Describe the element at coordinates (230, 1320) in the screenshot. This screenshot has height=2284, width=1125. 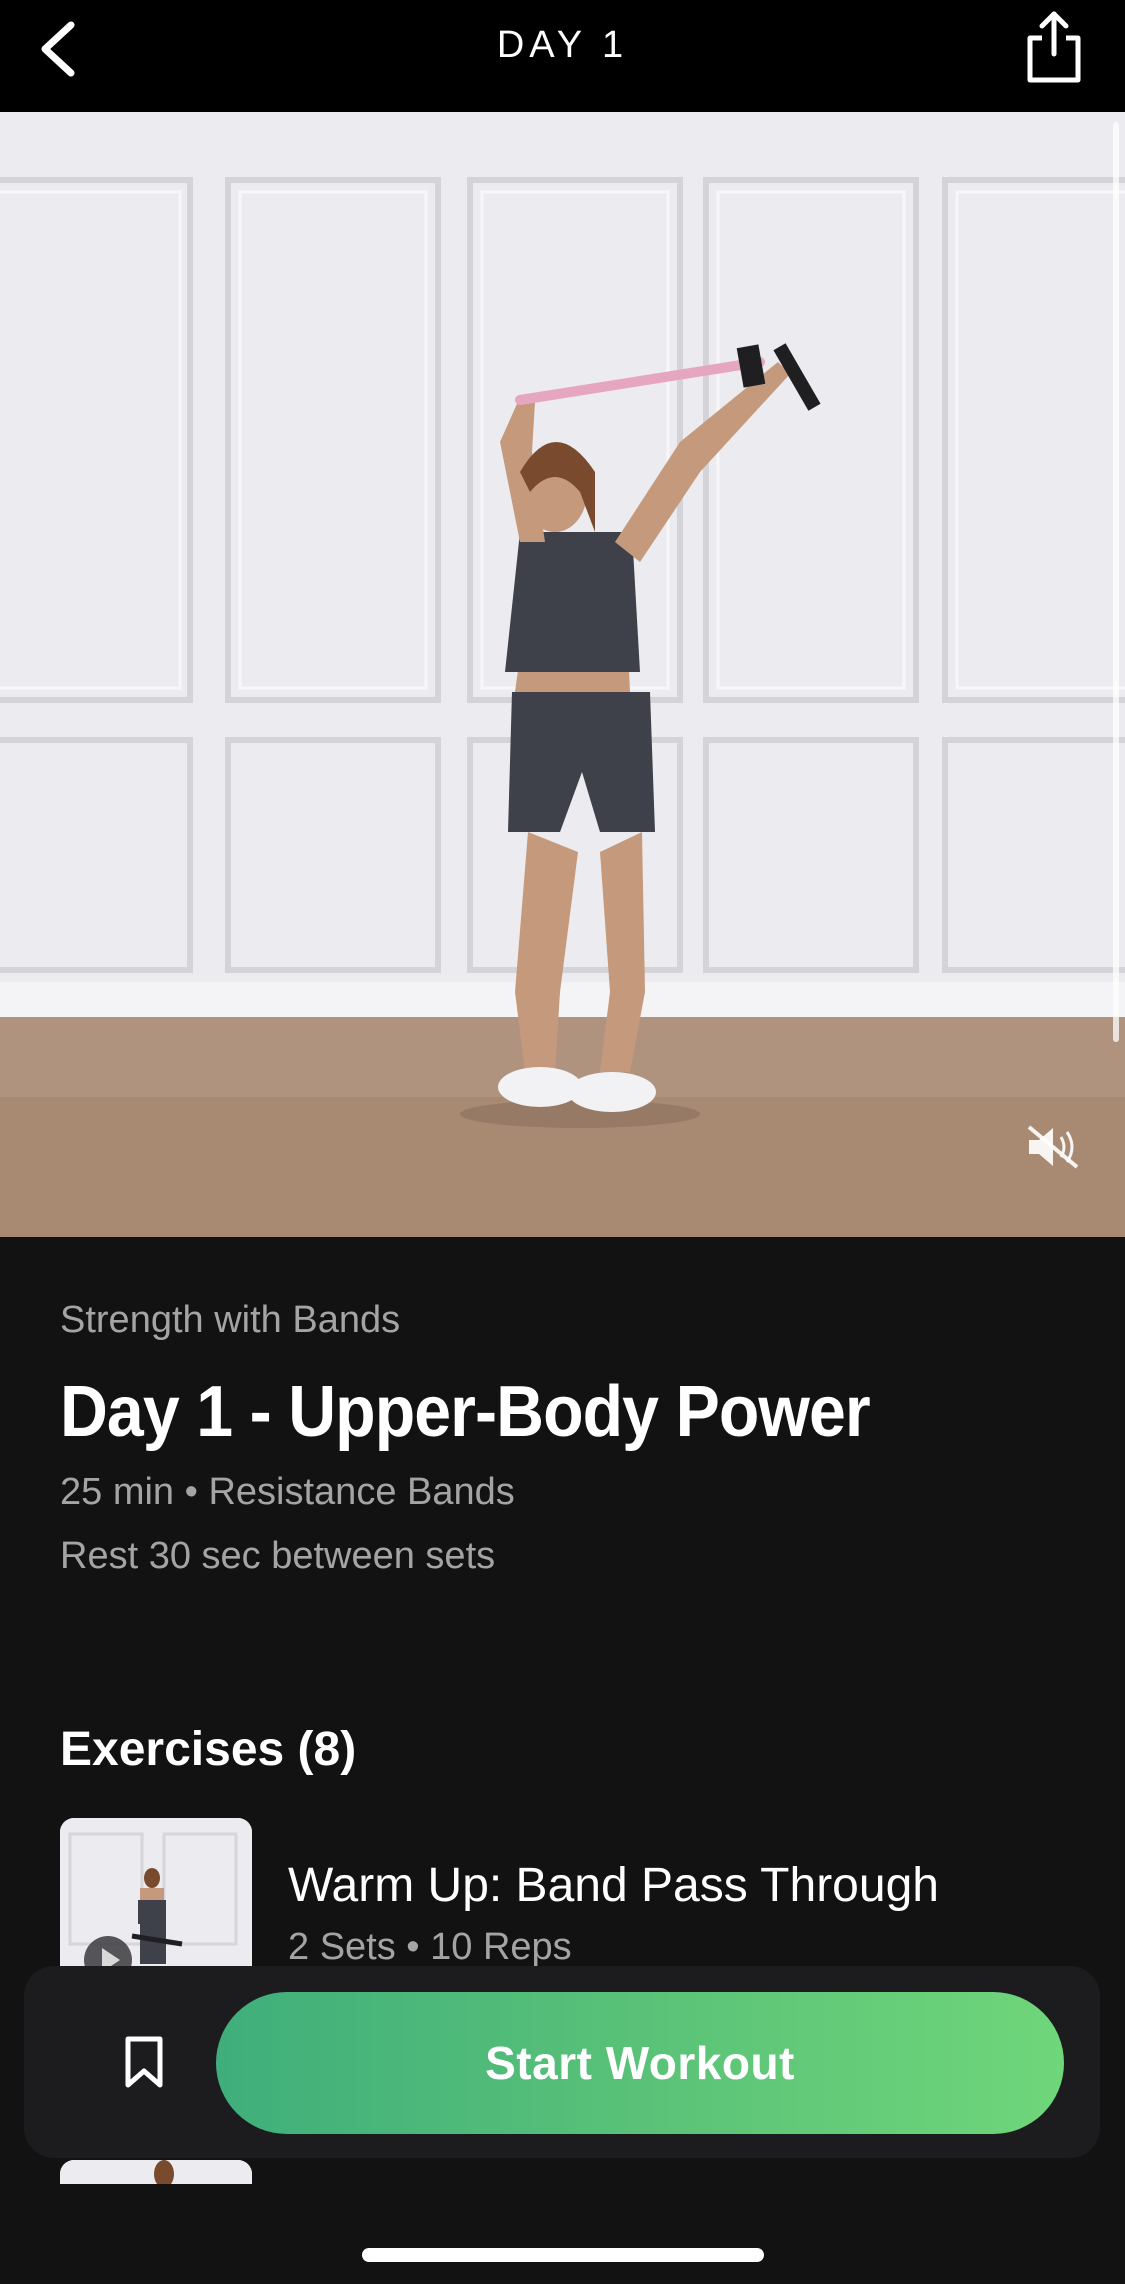
I see `program-name: Strength with Bands` at that location.